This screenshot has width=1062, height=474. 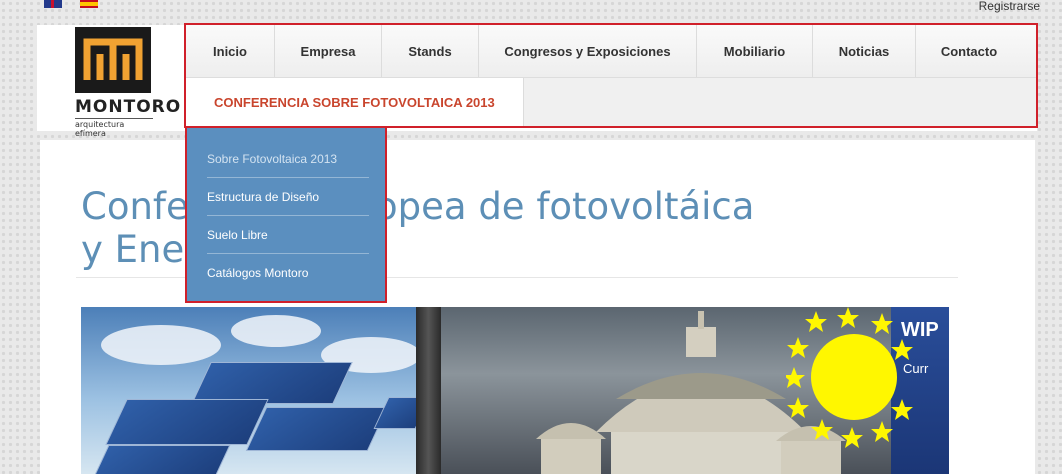 What do you see at coordinates (89, 4) in the screenshot?
I see `spanish-flag-icon` at bounding box center [89, 4].